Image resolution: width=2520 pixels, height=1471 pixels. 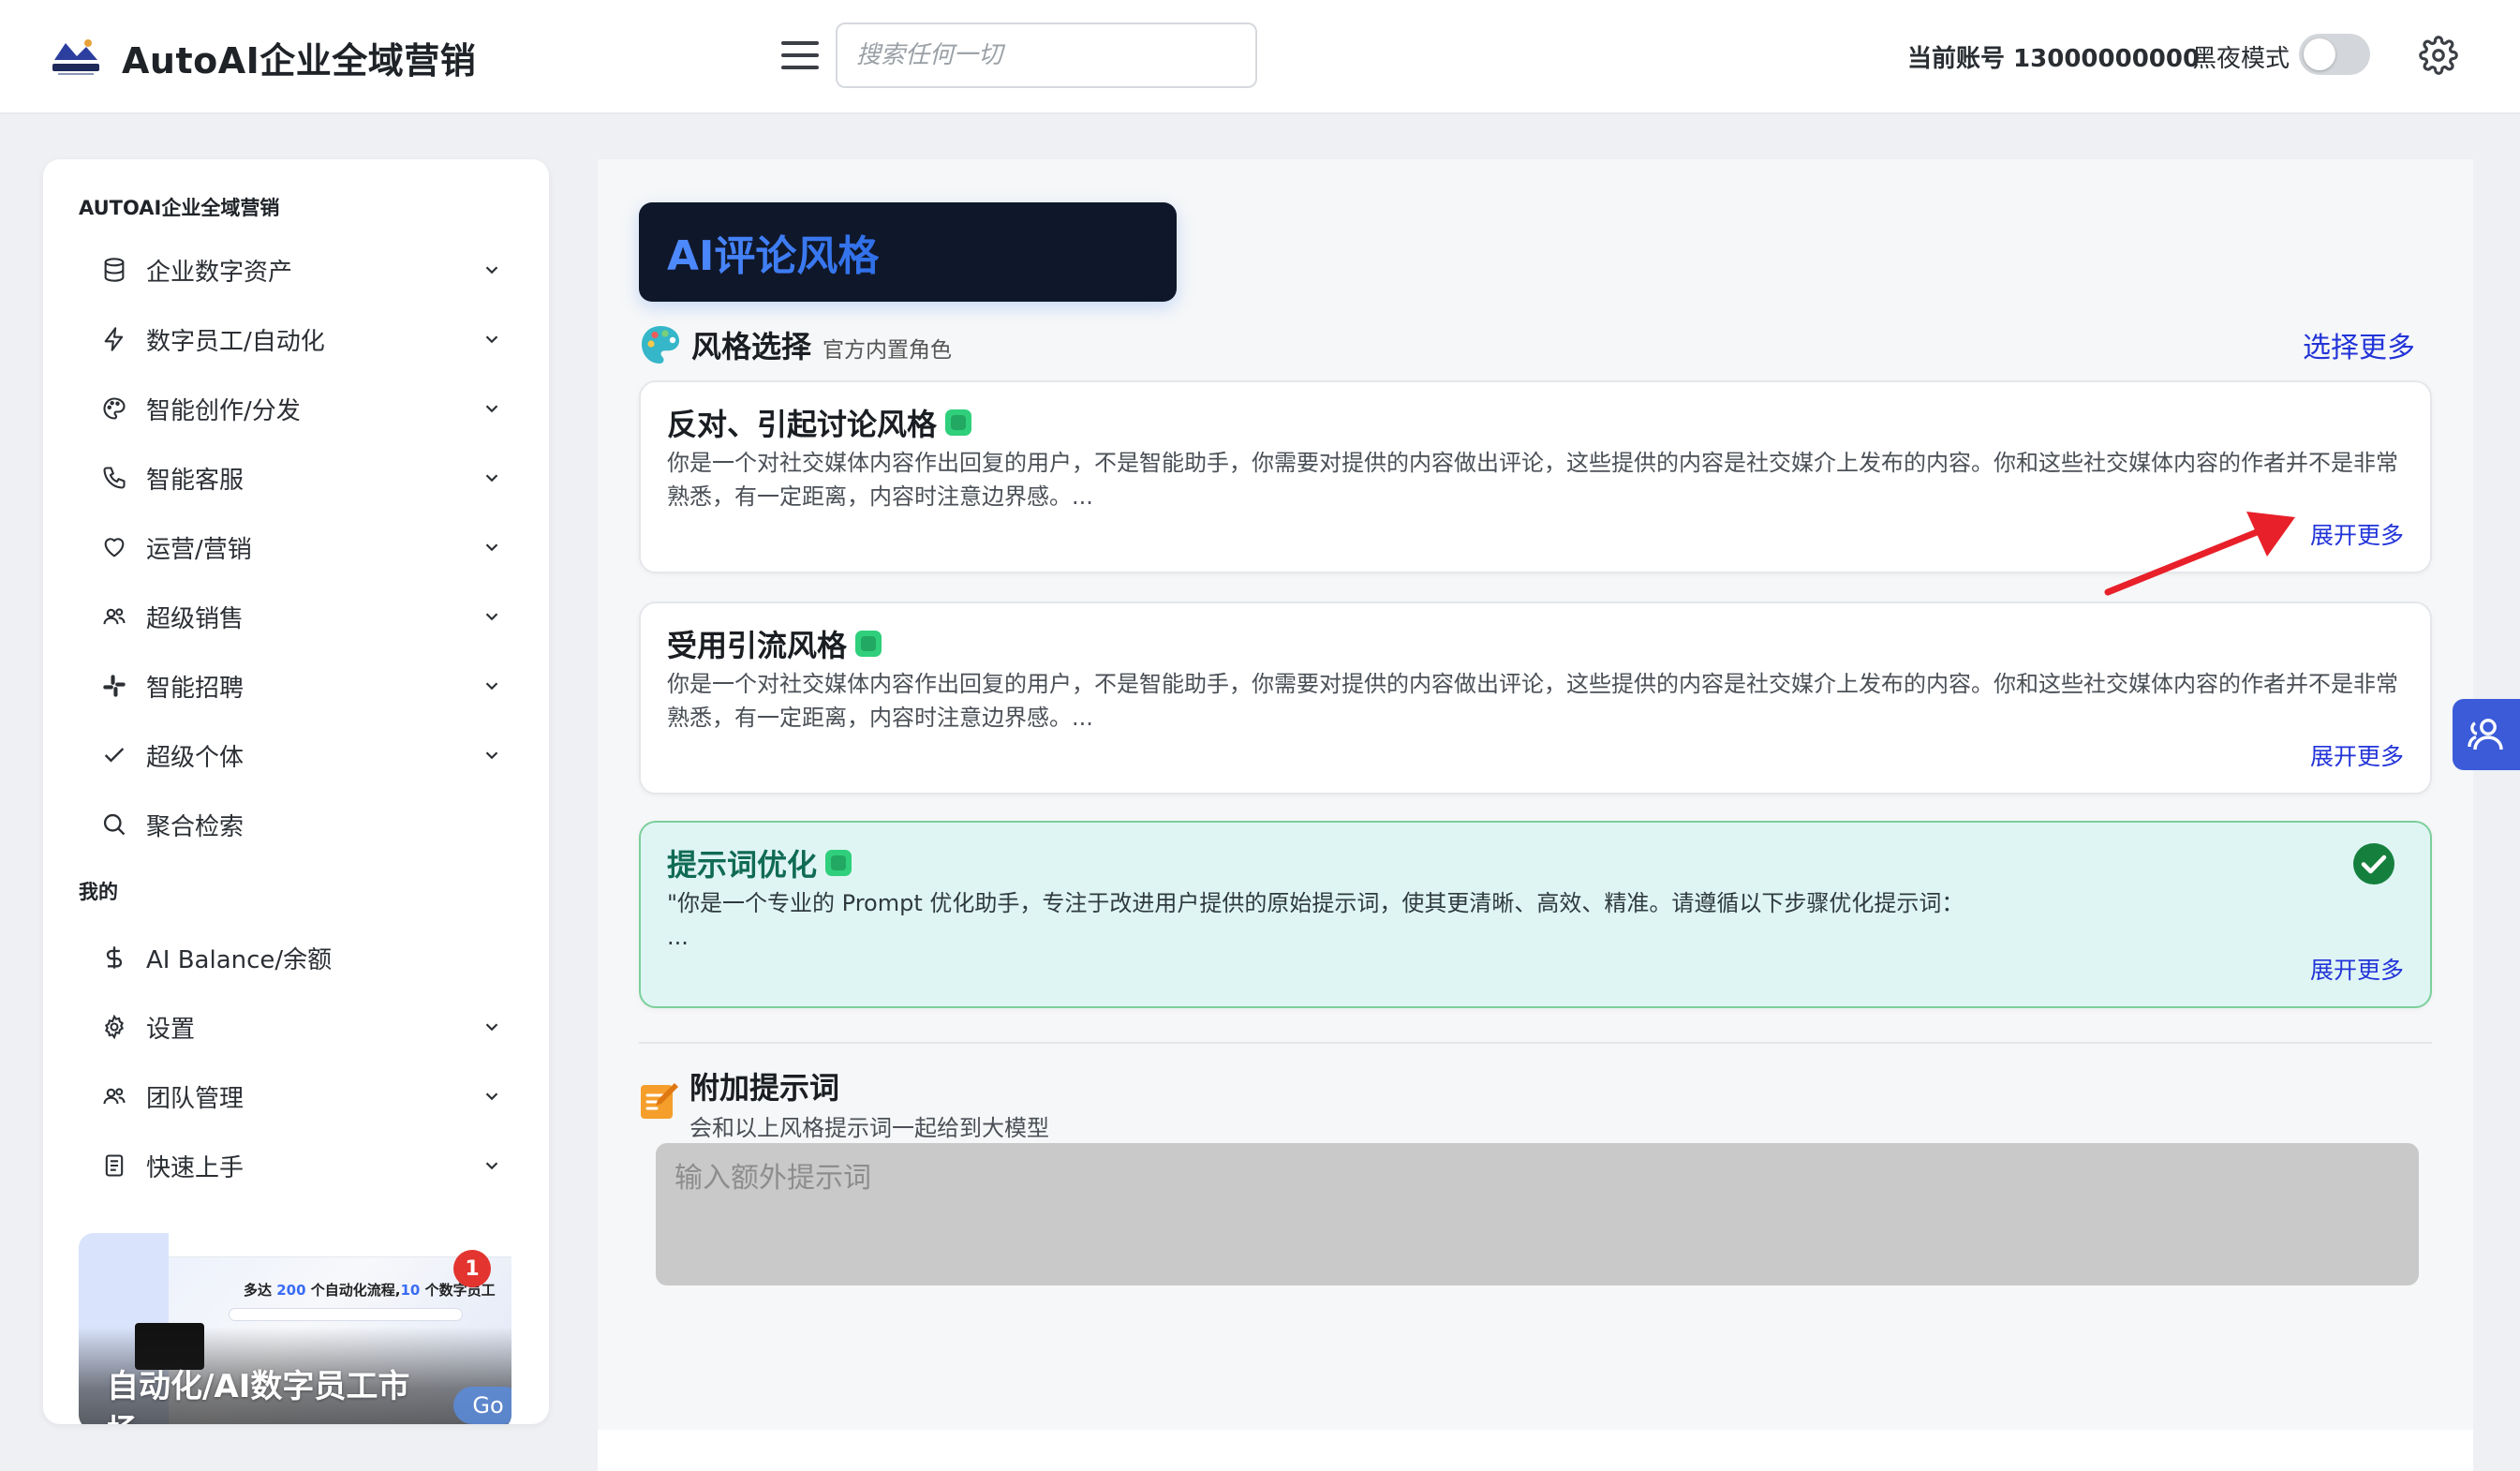 I want to click on promo-mini-num2: 10, so click(x=410, y=1291).